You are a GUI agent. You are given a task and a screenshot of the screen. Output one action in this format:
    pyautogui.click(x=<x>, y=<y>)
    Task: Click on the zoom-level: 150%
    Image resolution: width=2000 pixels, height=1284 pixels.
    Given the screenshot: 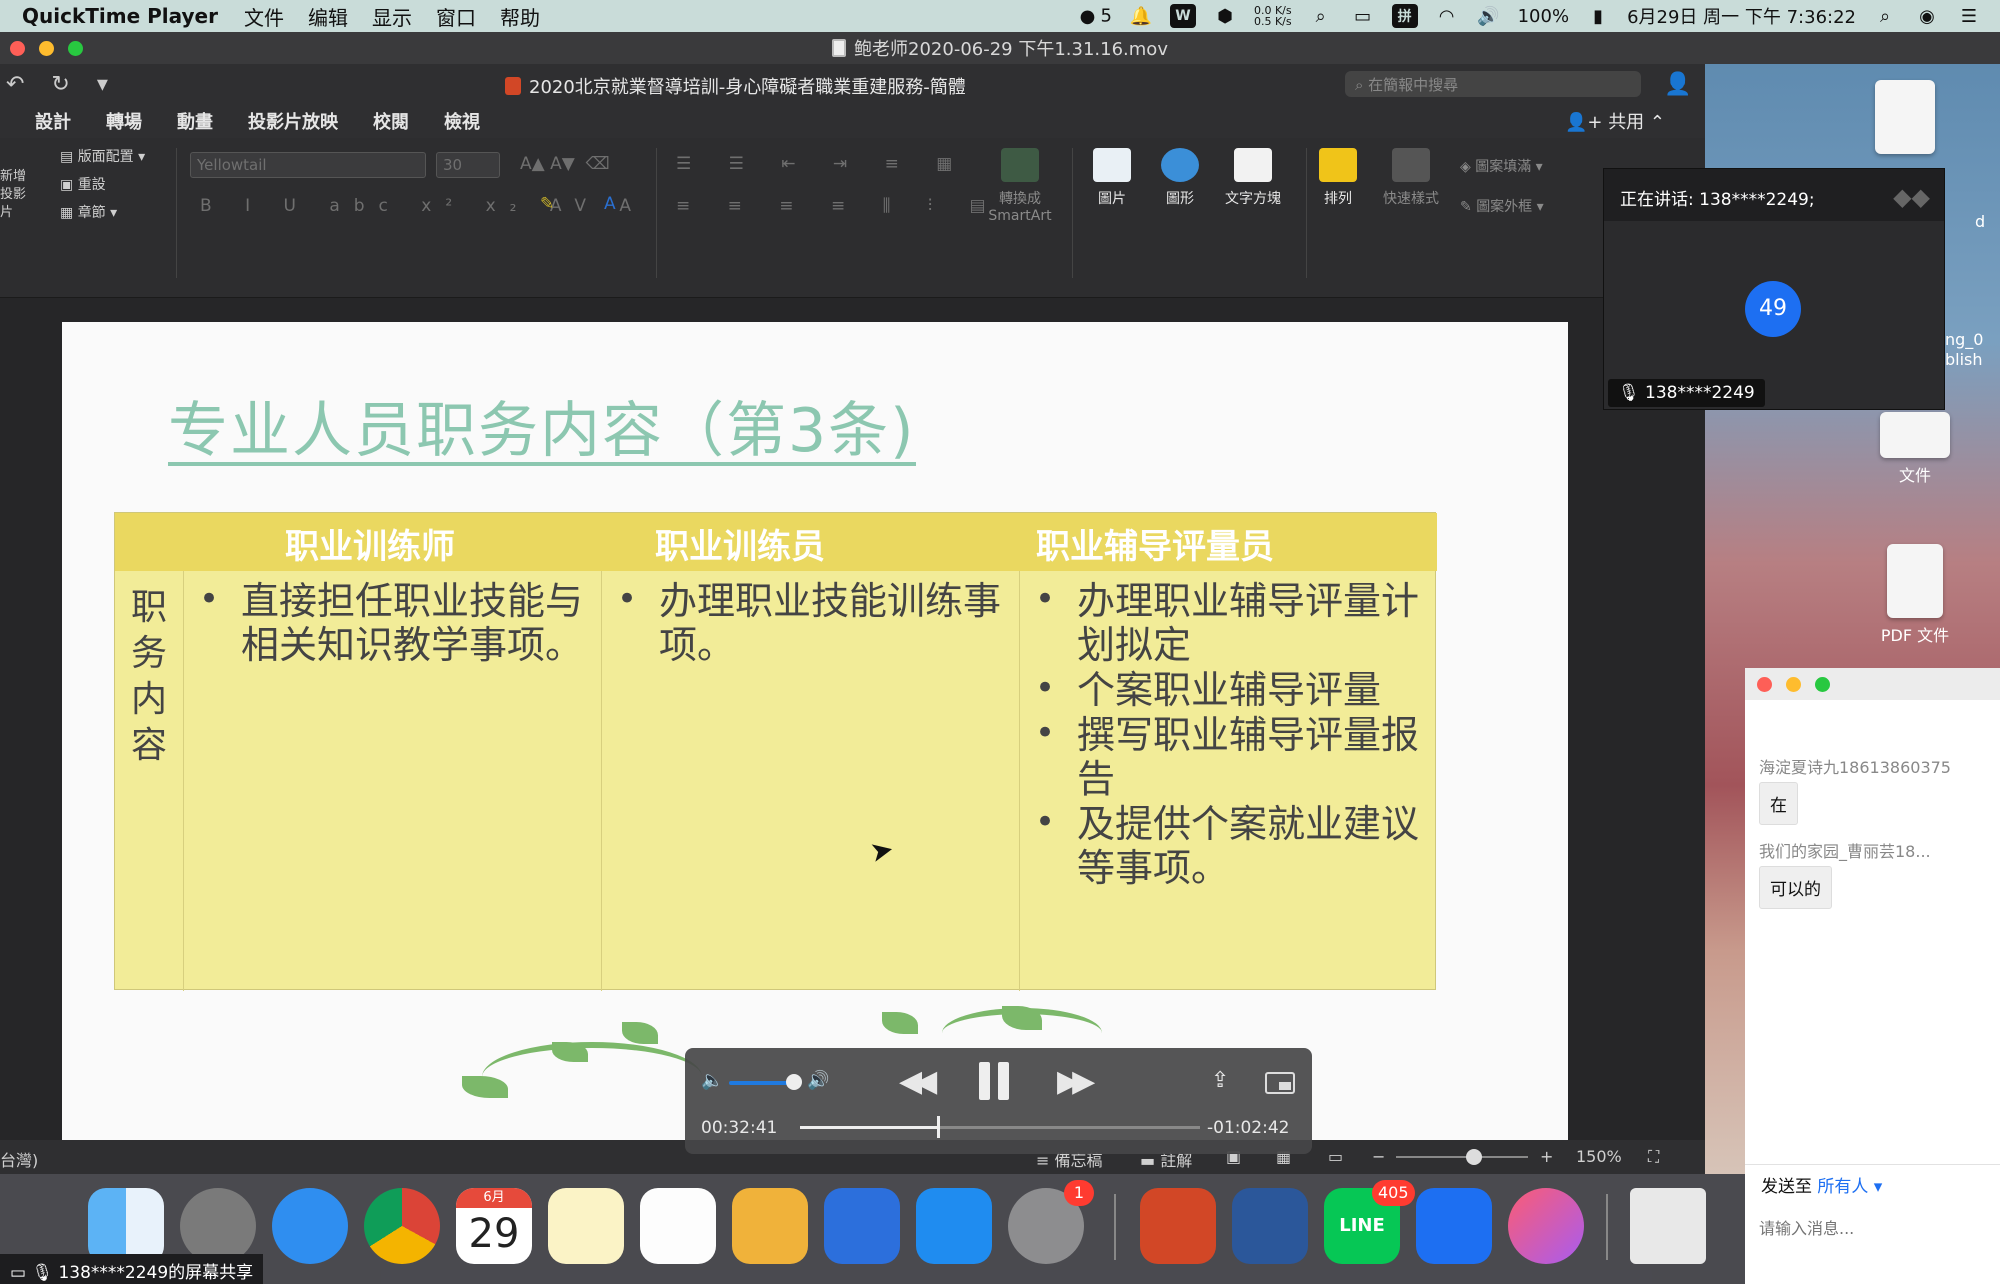 What is the action you would take?
    pyautogui.click(x=1599, y=1156)
    